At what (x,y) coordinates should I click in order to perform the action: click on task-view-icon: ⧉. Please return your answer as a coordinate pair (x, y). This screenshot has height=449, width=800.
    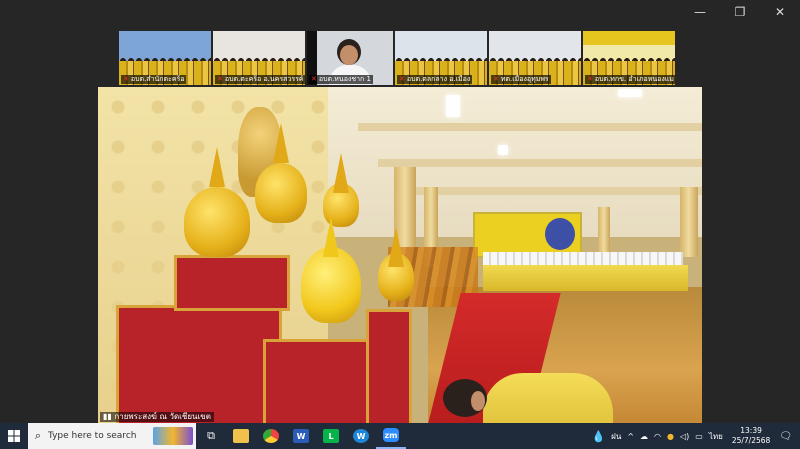
    Looking at the image, I should click on (211, 435).